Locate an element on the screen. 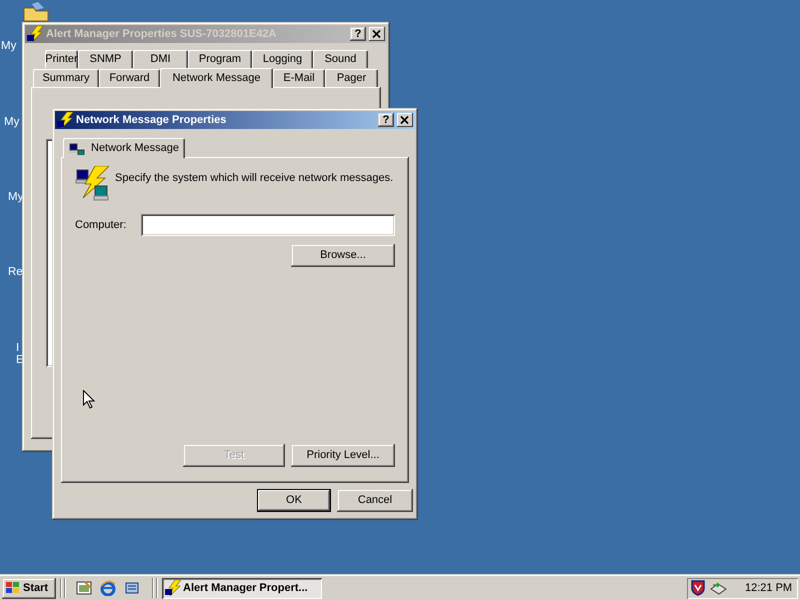  tab: Logging is located at coordinates (282, 59).